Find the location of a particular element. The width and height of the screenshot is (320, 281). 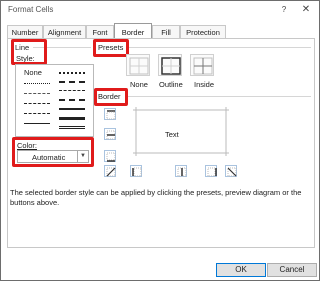

border-inside-vertical-button is located at coordinates (181, 171).